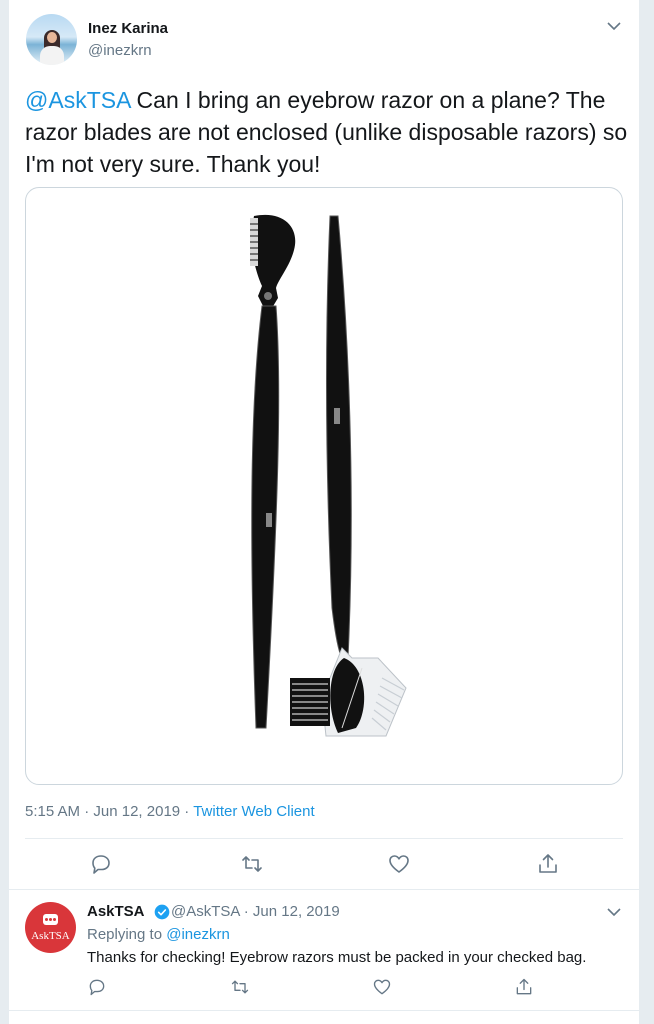 Image resolution: width=654 pixels, height=1024 pixels. I want to click on author-handle: @inezkrn, so click(120, 50).